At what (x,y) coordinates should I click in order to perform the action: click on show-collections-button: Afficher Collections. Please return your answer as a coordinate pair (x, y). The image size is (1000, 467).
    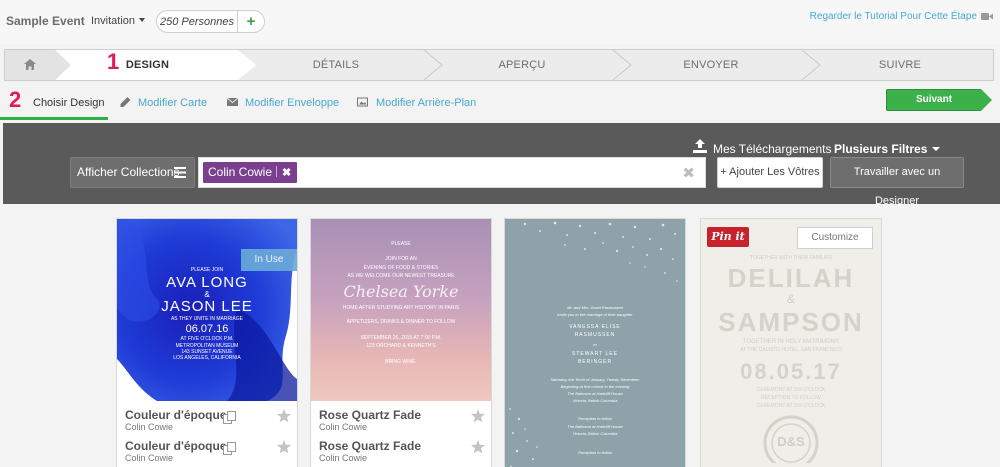
    Looking at the image, I should click on (132, 172).